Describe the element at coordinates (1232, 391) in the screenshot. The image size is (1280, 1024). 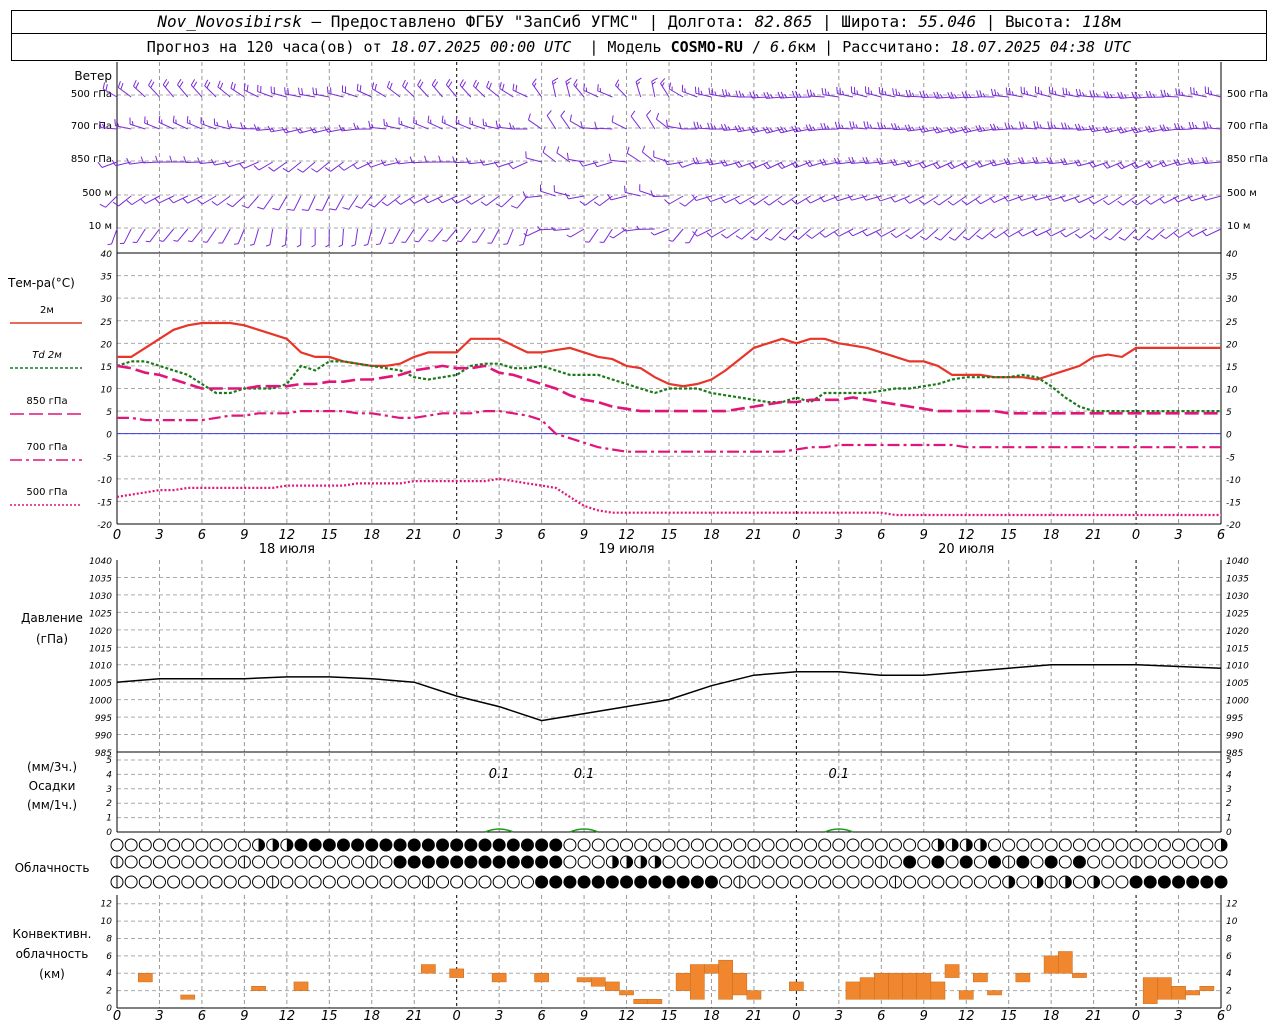
I see `temp-ytick-right: 10` at that location.